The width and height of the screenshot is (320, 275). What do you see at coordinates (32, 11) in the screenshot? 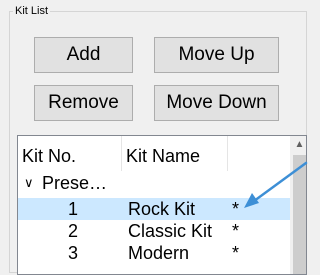
I see `kit-list-group-title: Kit List` at bounding box center [32, 11].